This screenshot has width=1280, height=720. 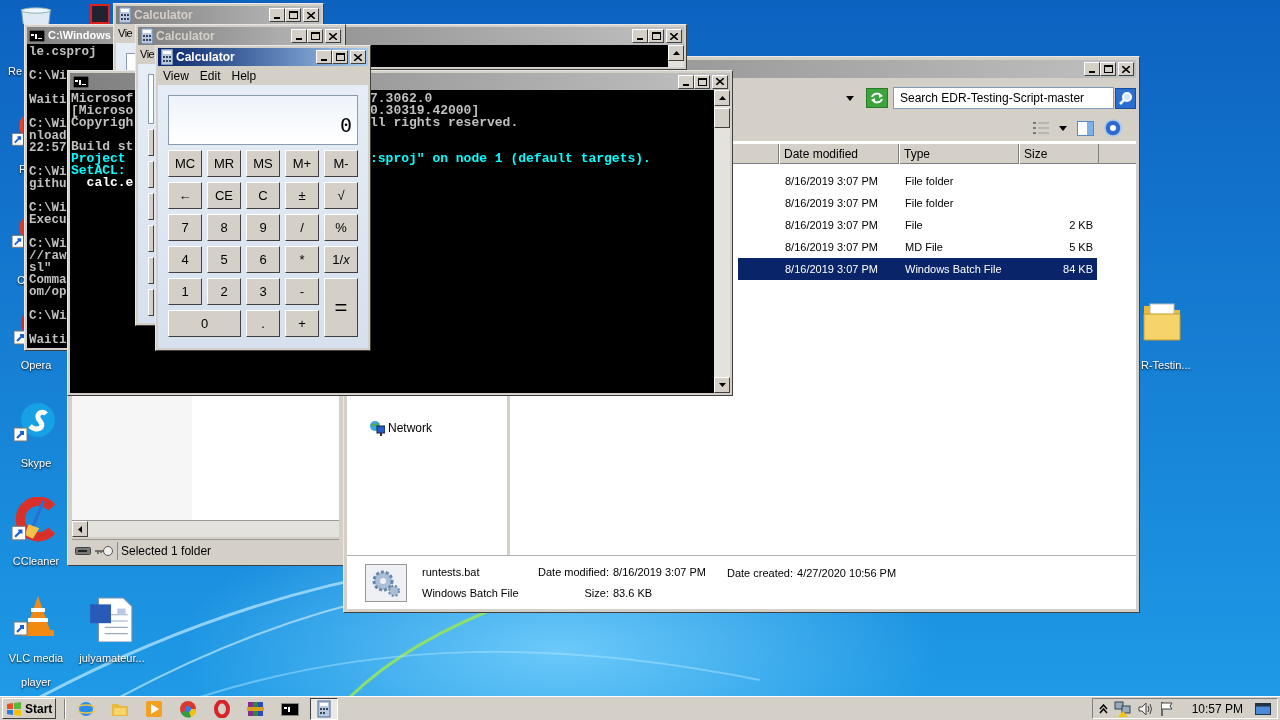 I want to click on network-icon, so click(x=1122, y=708).